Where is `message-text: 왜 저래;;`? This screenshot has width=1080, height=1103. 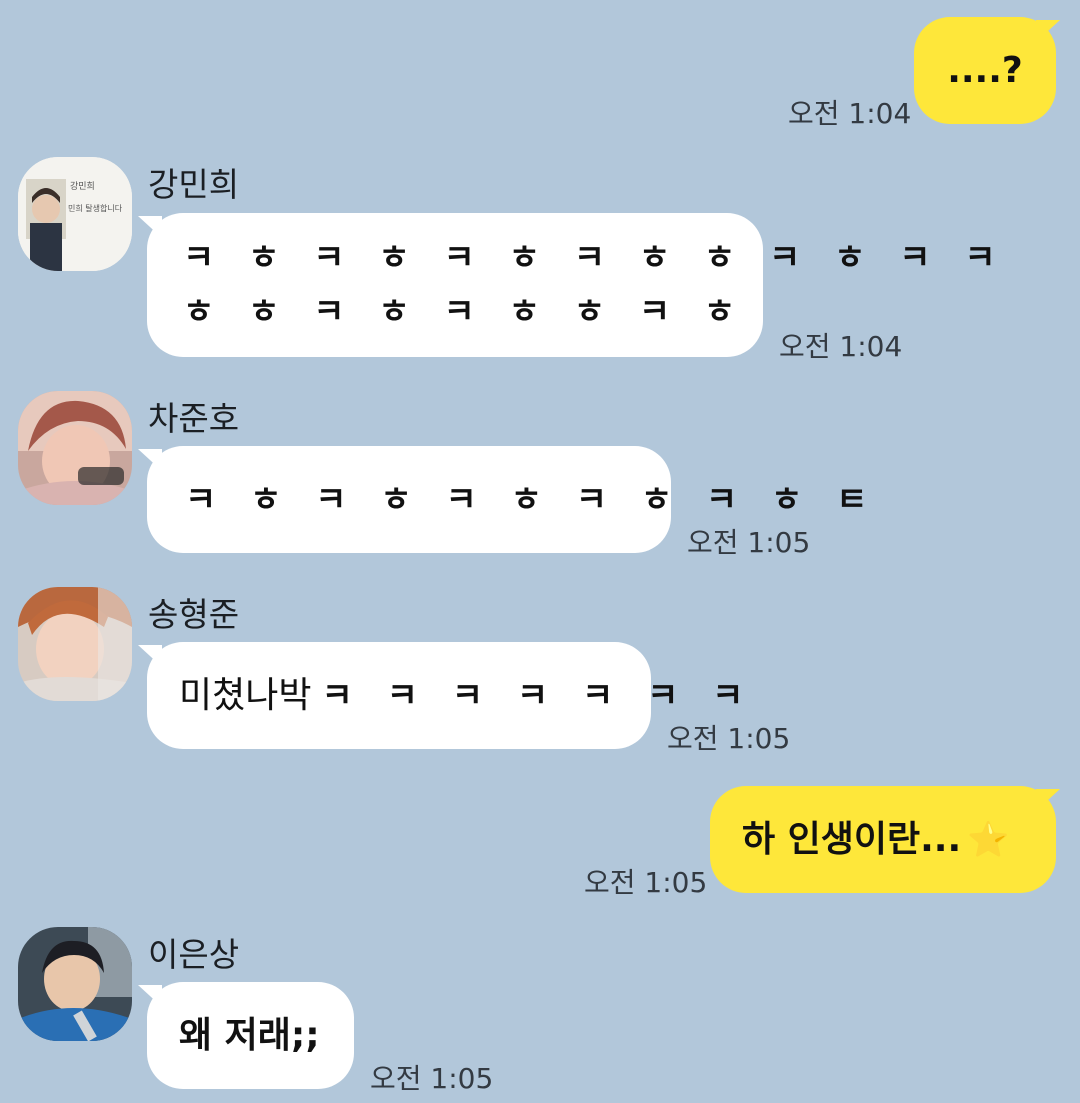
message-text: 왜 저래;; is located at coordinates (249, 1035).